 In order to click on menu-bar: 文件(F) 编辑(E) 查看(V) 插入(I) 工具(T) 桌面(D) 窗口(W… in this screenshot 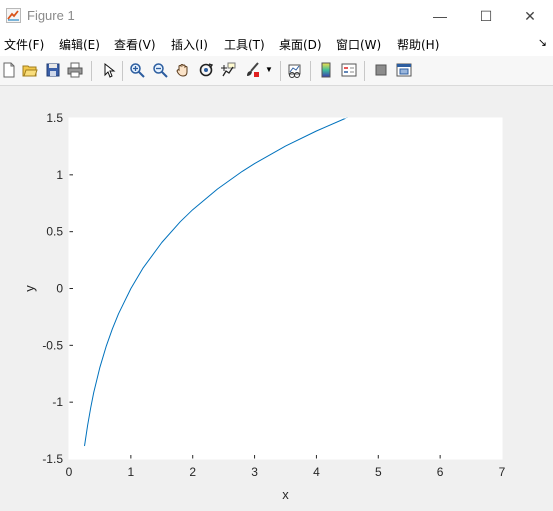, I will do `click(276, 44)`.